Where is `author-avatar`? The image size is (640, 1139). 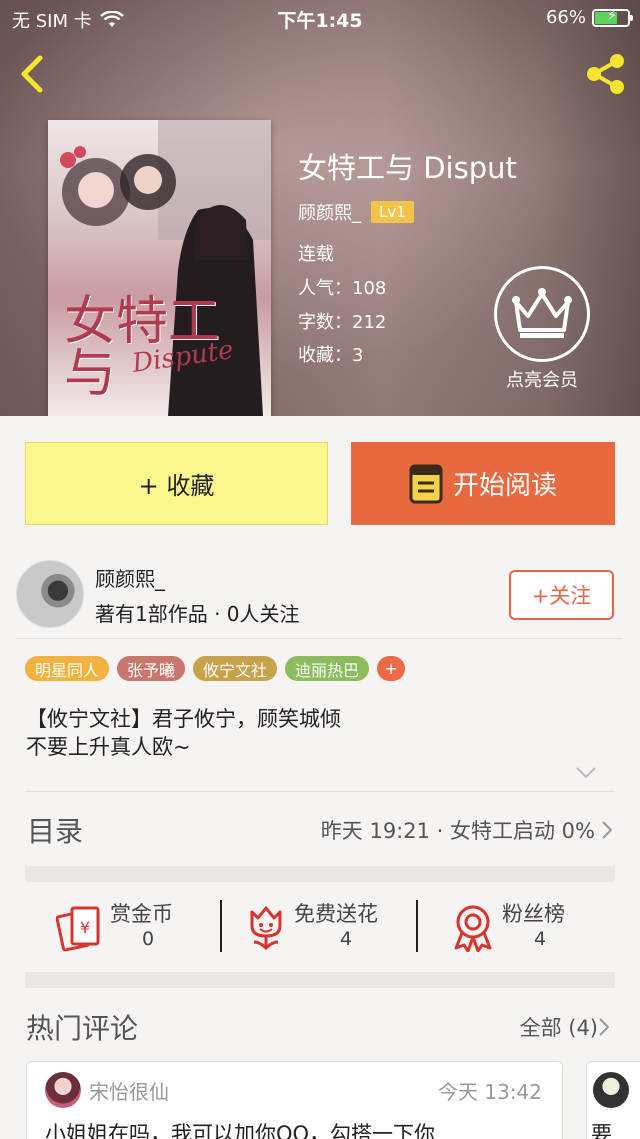 author-avatar is located at coordinates (50, 594).